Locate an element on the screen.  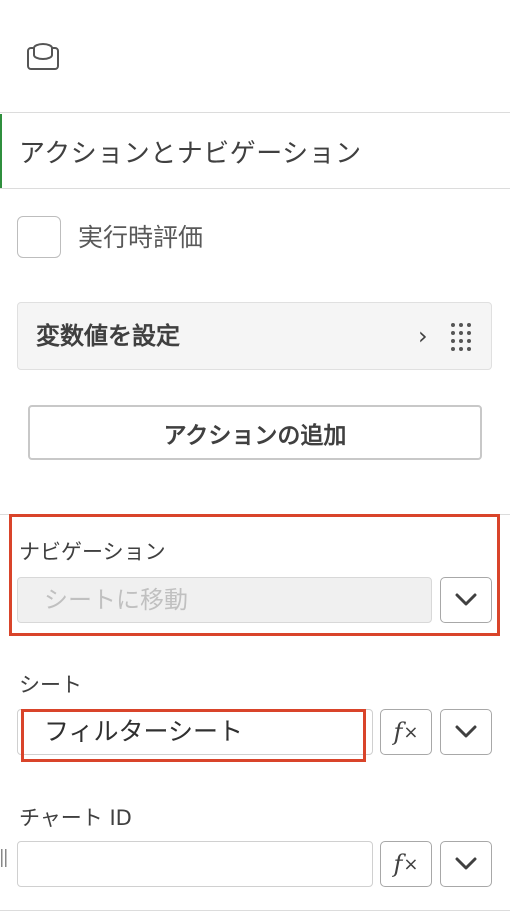
chart-id-expression-button: f × is located at coordinates (406, 864).